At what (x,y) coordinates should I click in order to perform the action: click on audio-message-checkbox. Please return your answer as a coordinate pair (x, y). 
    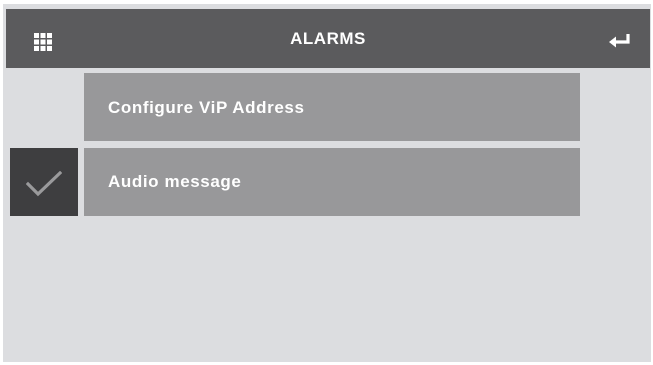
    Looking at the image, I should click on (44, 182).